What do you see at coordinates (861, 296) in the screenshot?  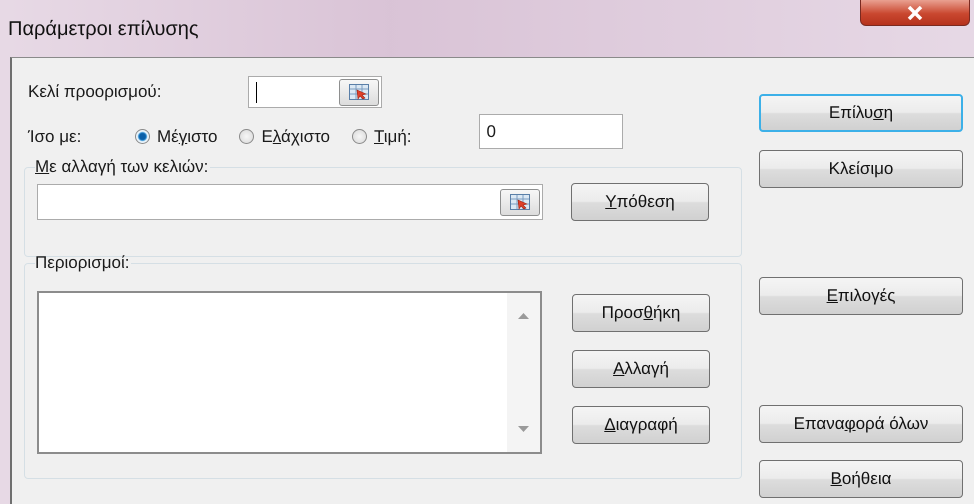 I see `dialog-button: Επιλογές` at bounding box center [861, 296].